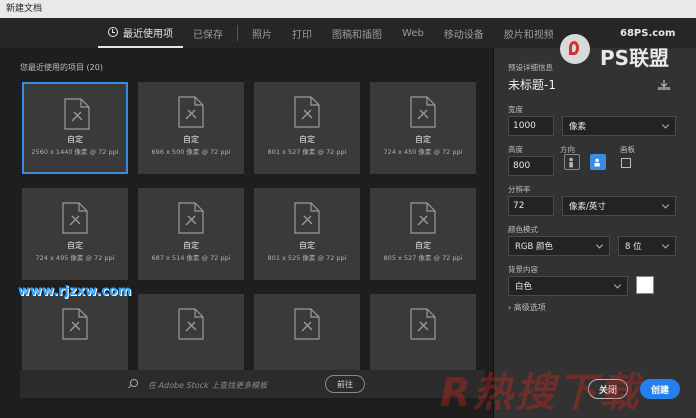 Image resolution: width=696 pixels, height=418 pixels. What do you see at coordinates (532, 84) in the screenshot?
I see `document-title: 未标题-1` at bounding box center [532, 84].